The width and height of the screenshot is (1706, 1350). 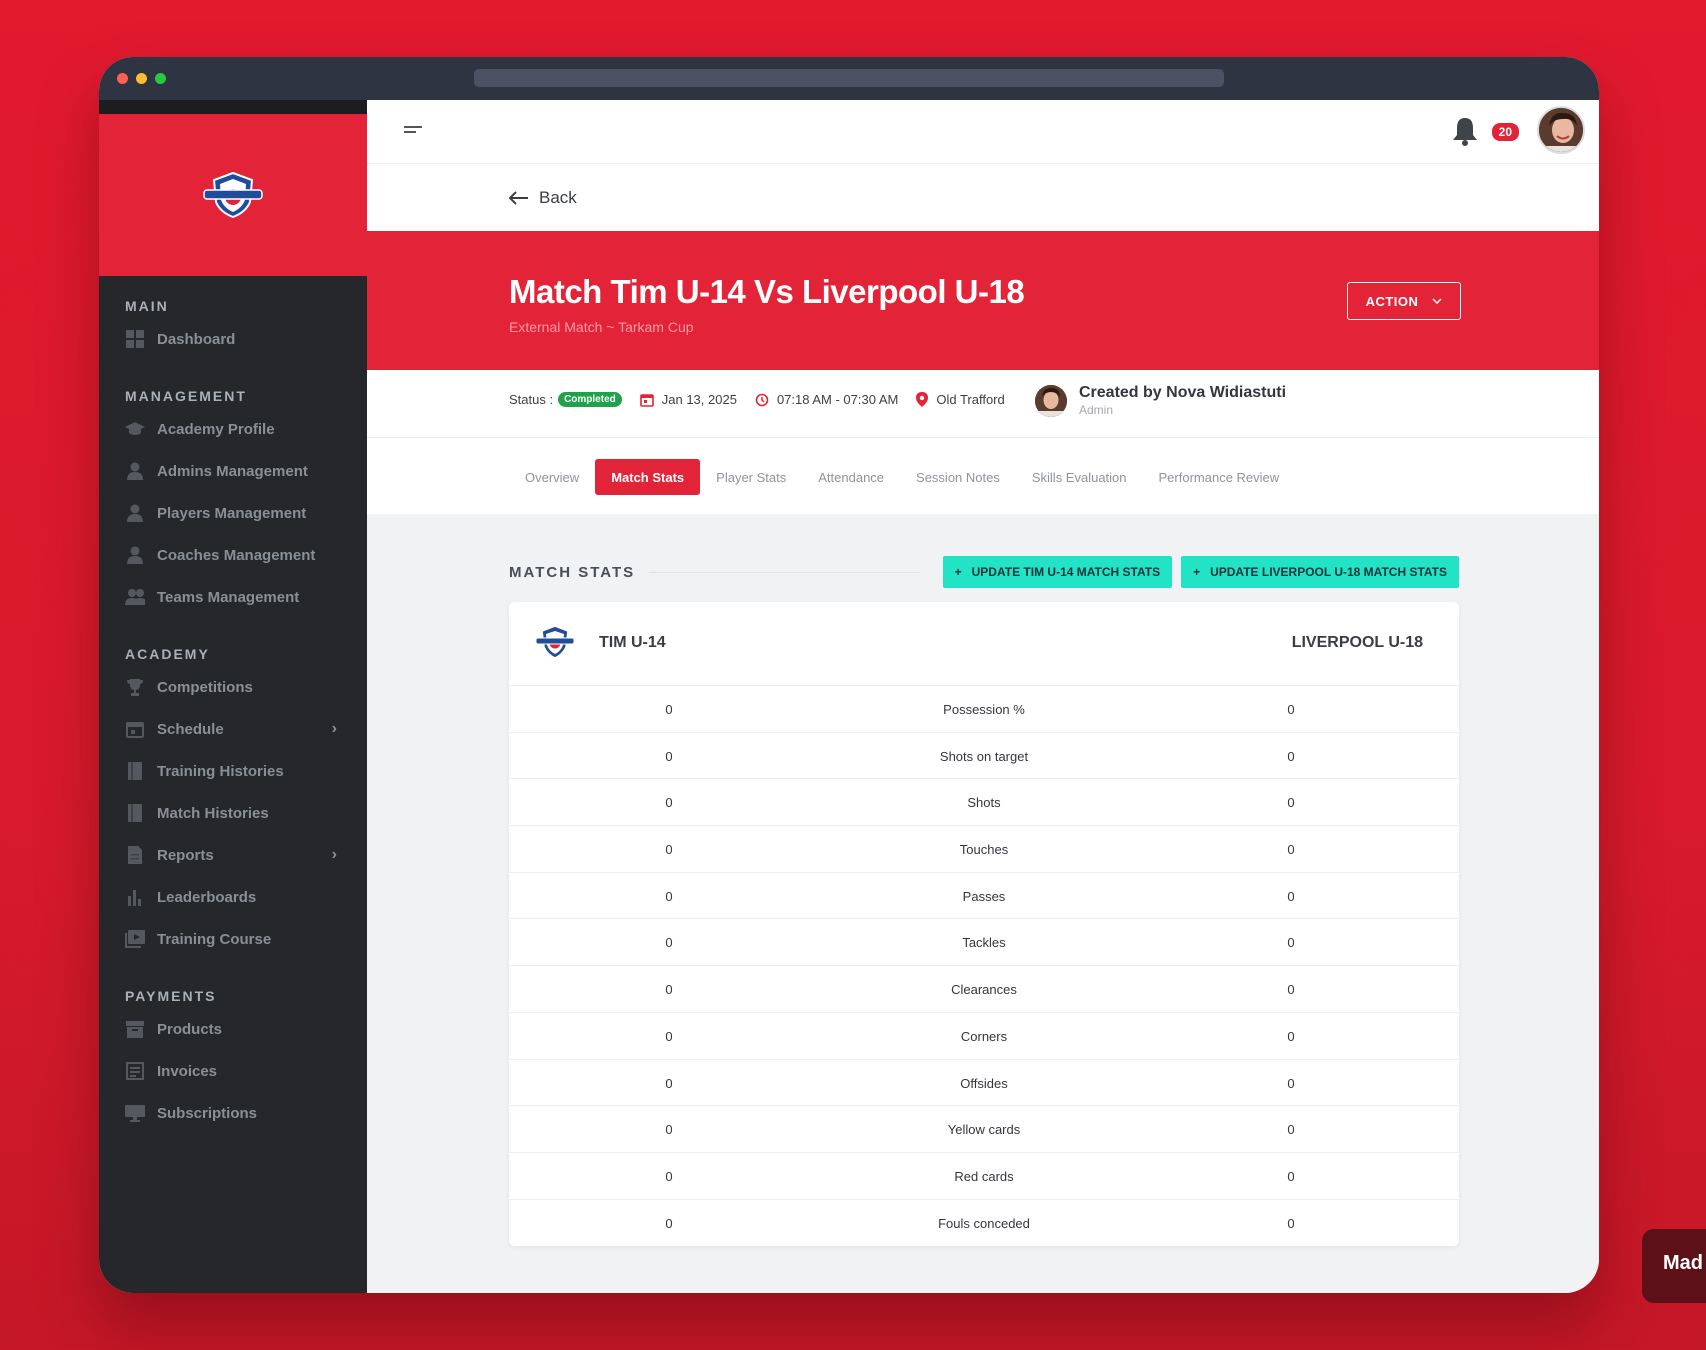 What do you see at coordinates (1465, 133) in the screenshot?
I see `bell-icon` at bounding box center [1465, 133].